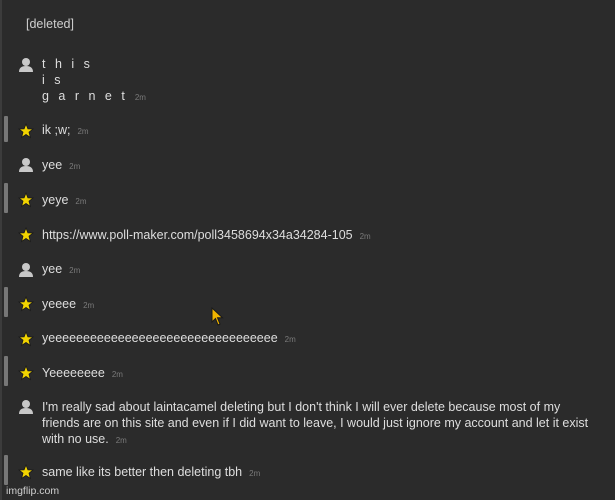 The image size is (615, 500). I want to click on comment-item: yeeeeeeeeeeeeeeeeeeeeeeeeeeeeeeeee 2m, so click(308, 337).